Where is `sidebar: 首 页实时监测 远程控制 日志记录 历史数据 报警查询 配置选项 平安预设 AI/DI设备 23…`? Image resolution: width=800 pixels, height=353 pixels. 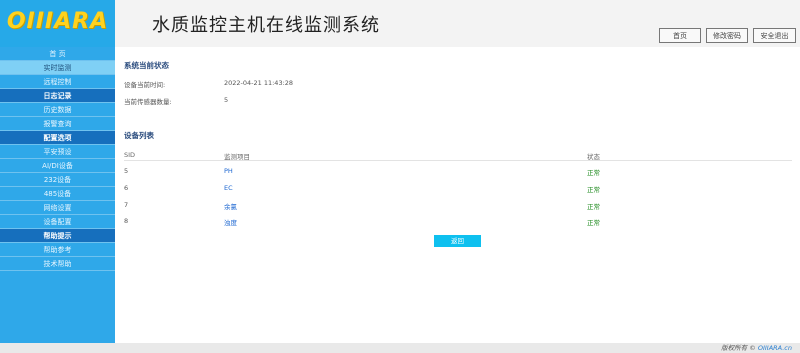
sidebar: 首 页实时监测 远程控制 日志记录 历史数据 报警查询 配置选项 平安预设 AI/DI设备 23… is located at coordinates (57, 195).